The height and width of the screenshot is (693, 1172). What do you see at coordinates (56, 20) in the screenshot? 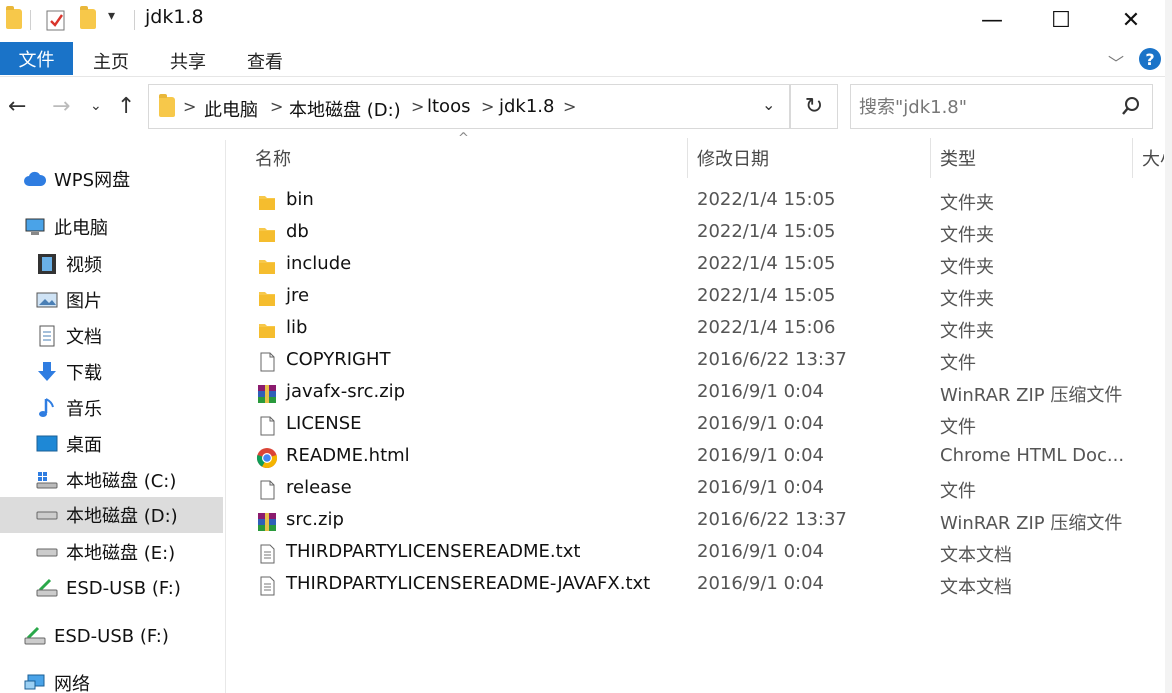
I see `properties-icon` at bounding box center [56, 20].